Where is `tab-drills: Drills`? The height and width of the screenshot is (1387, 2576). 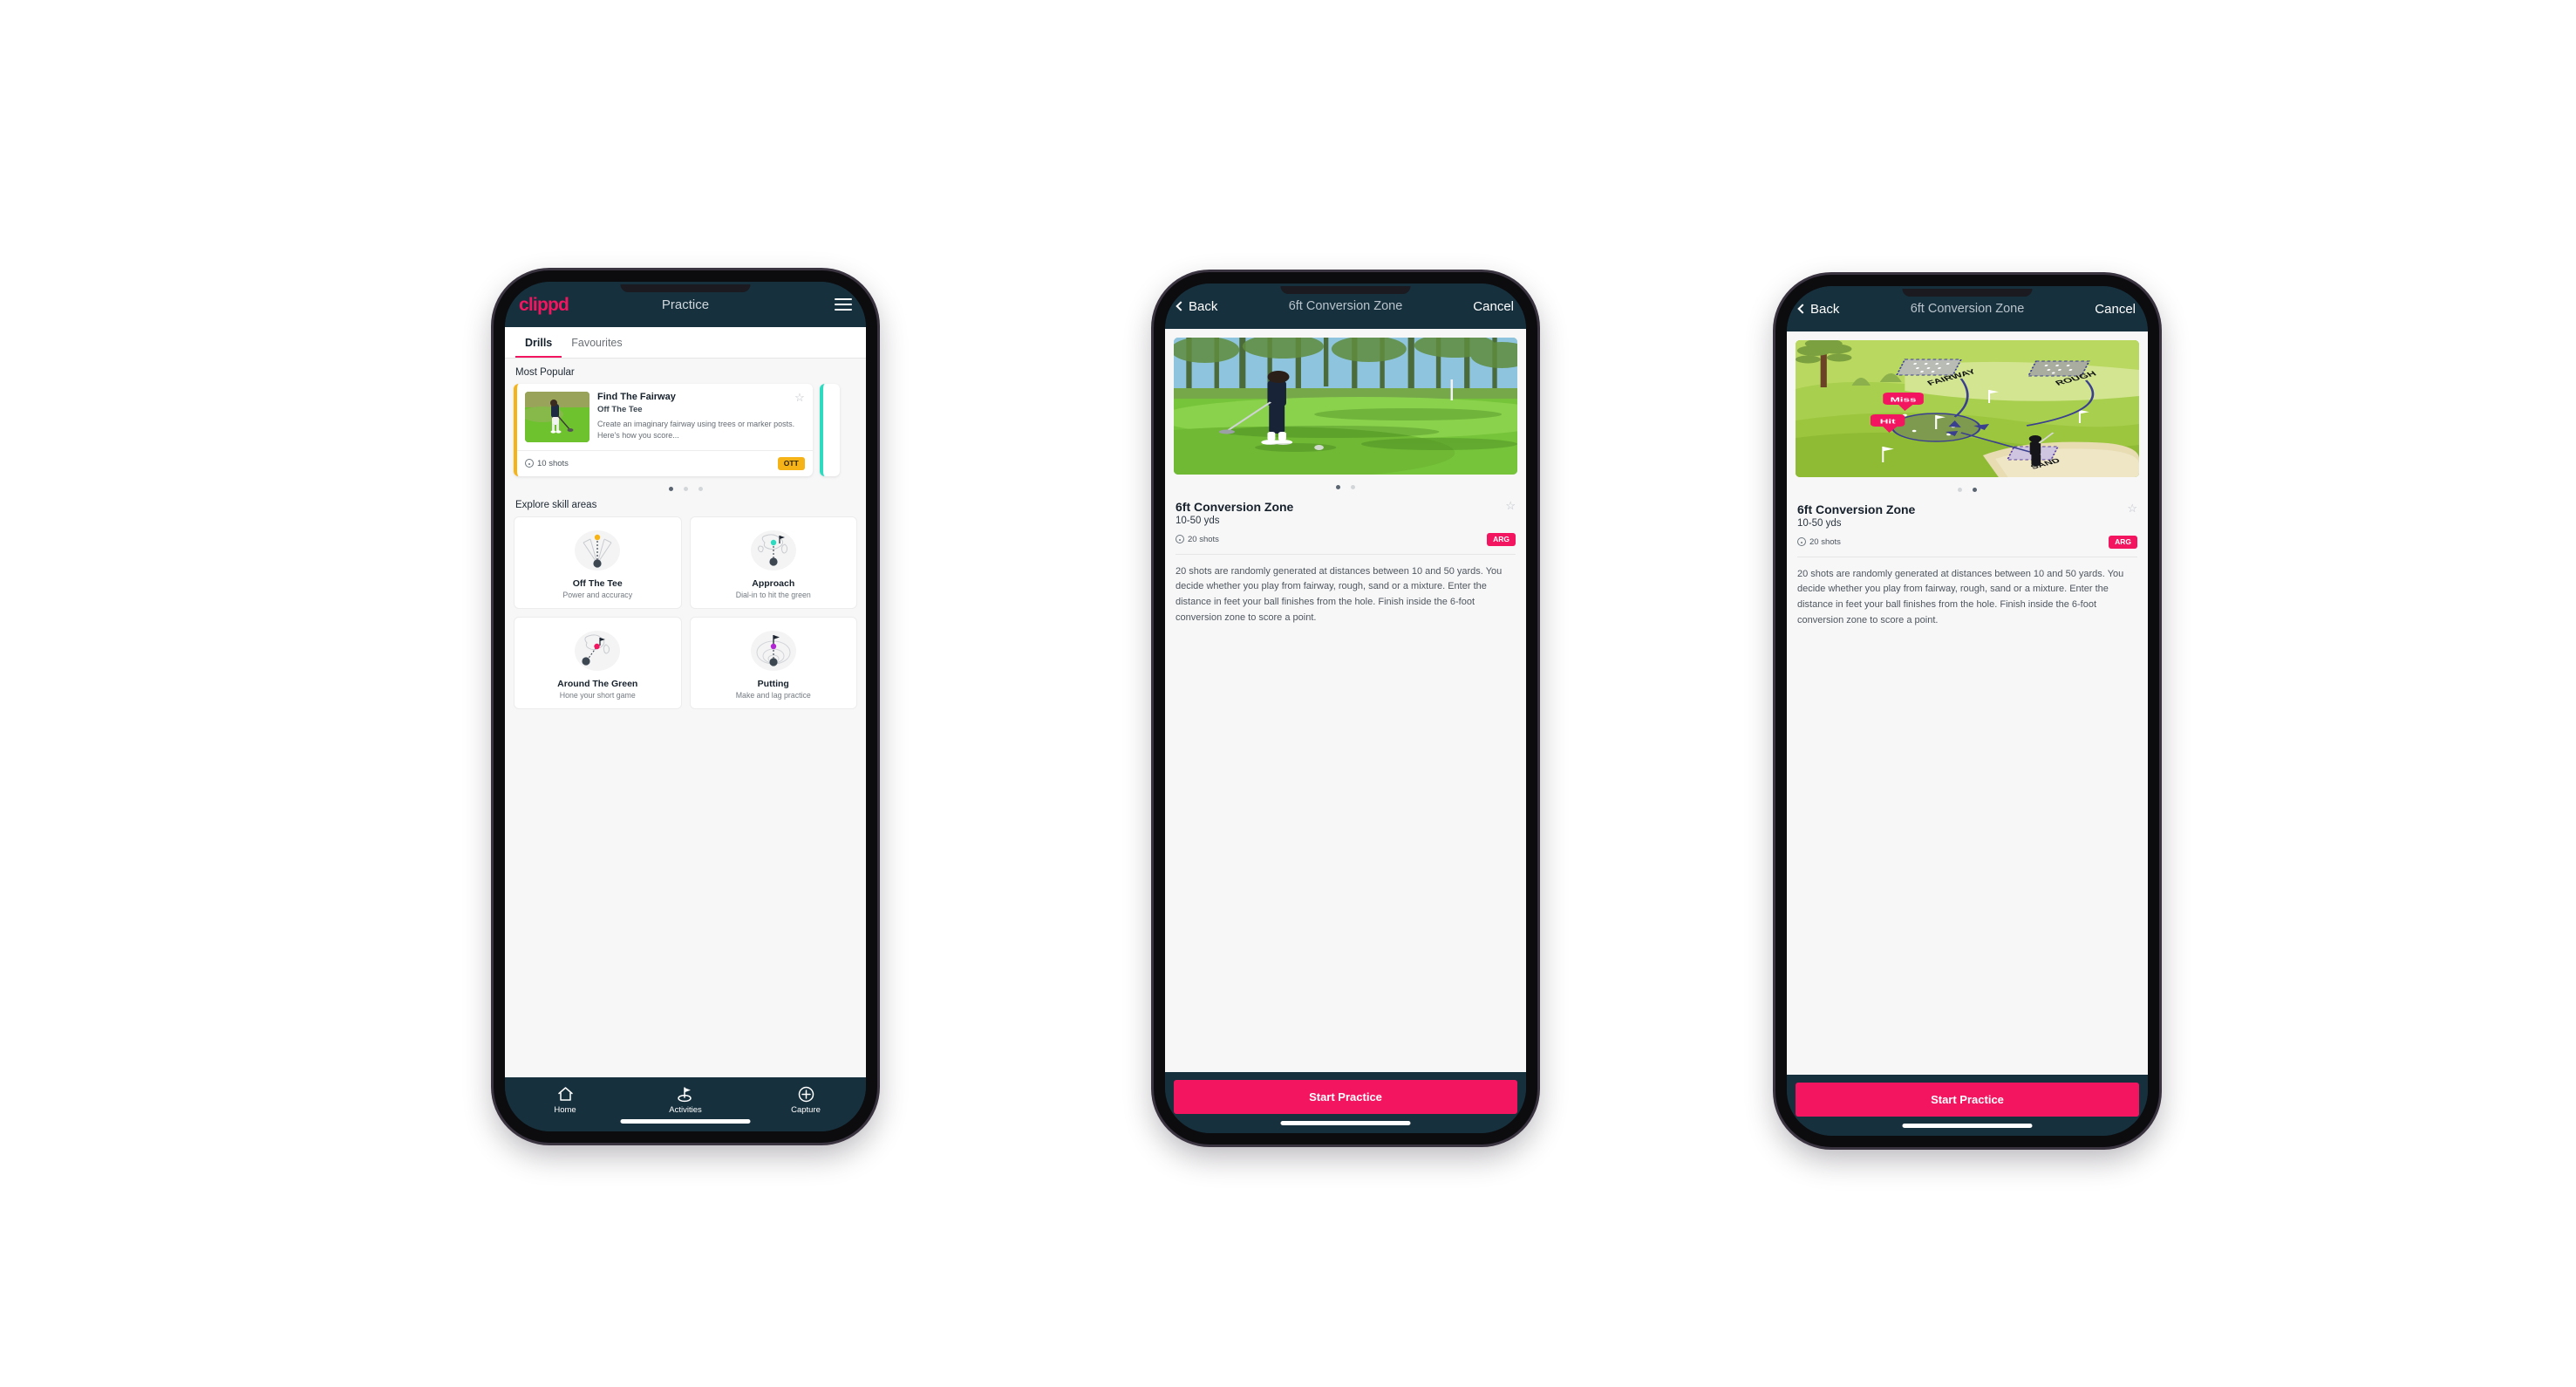
tab-drills: Drills is located at coordinates (539, 342).